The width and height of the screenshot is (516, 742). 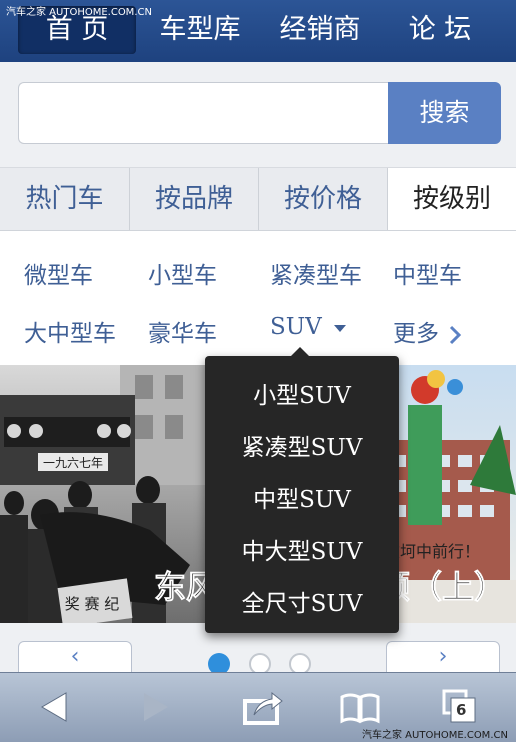 What do you see at coordinates (200, 30) in the screenshot?
I see `nav-car-library: 车型库` at bounding box center [200, 30].